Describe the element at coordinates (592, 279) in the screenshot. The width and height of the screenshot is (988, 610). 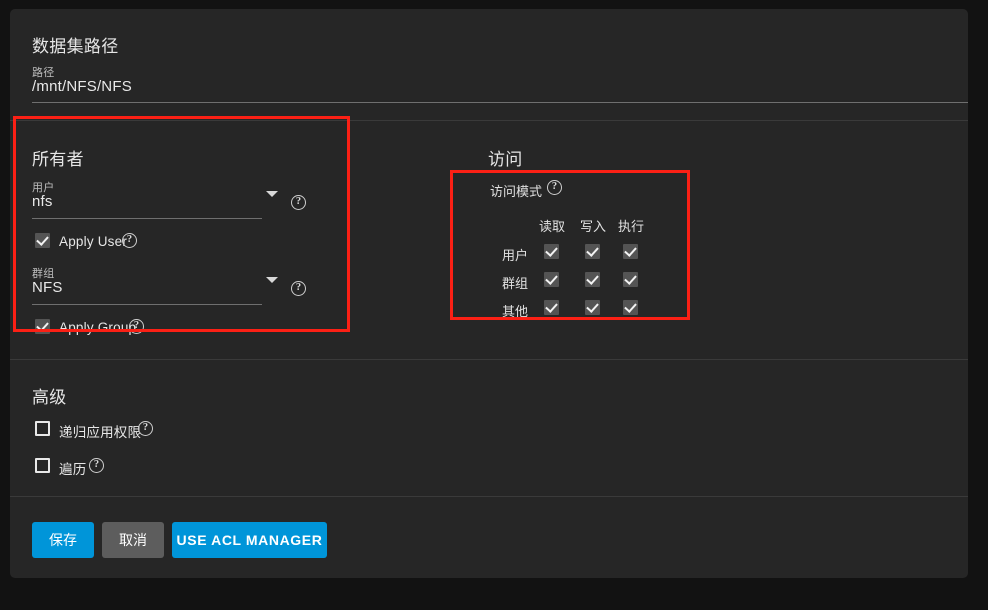
I see `perm-group-write-checkbox` at that location.